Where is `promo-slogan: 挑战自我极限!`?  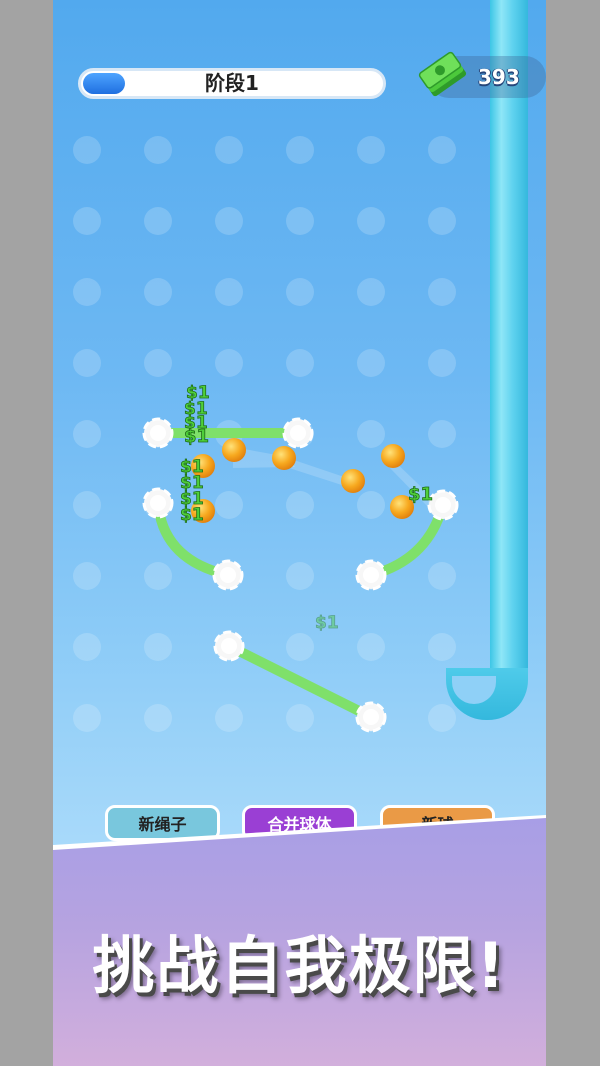
promo-slogan: 挑战自我极限! is located at coordinates (299, 965).